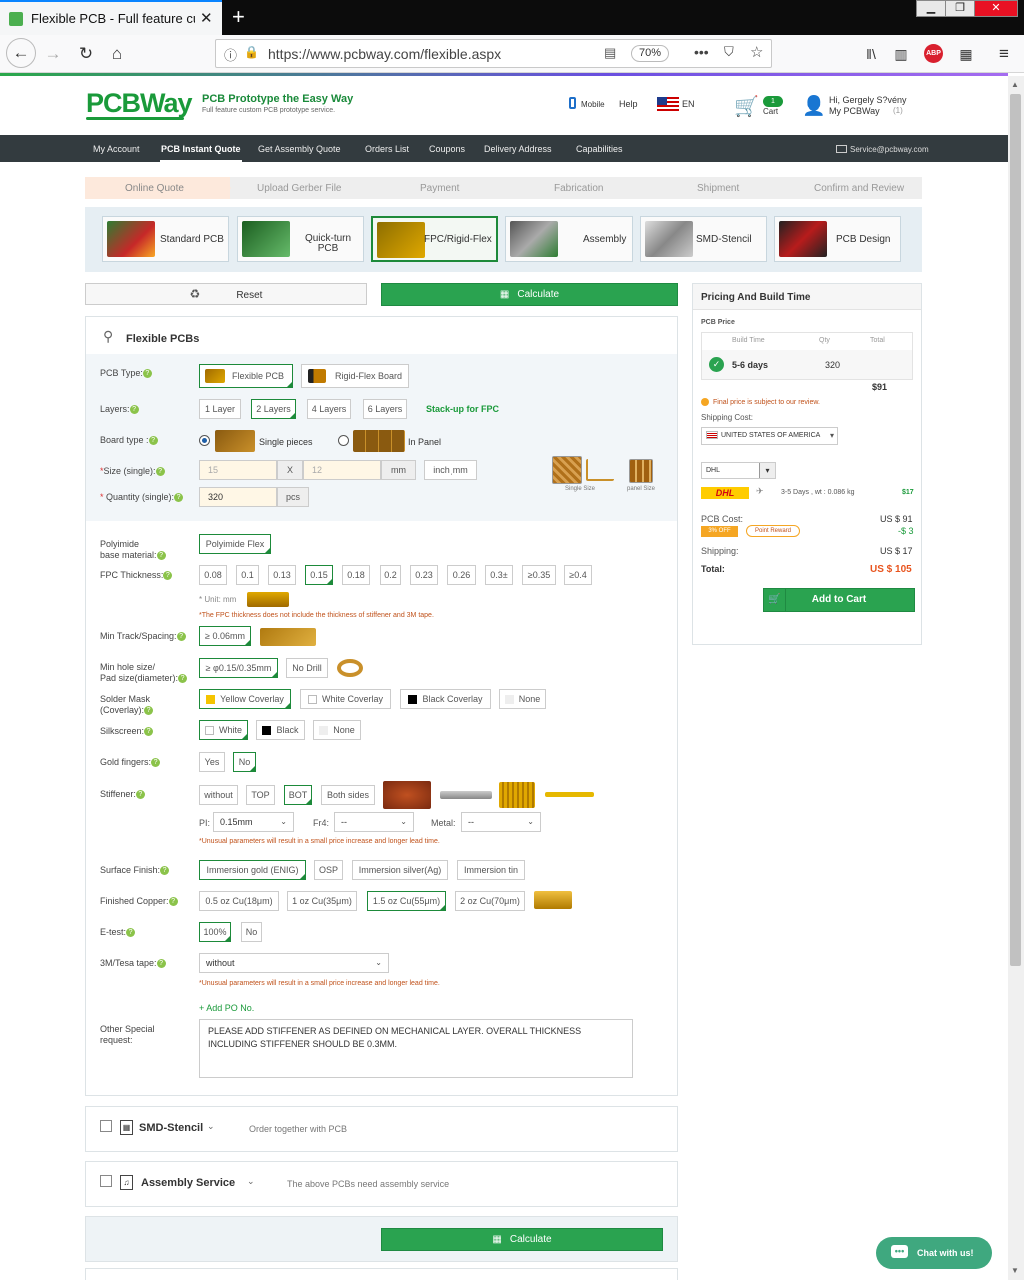 This screenshot has height=1280, width=1024. Describe the element at coordinates (299, 149) in the screenshot. I see `nav-assembly-quote: Get Assembly Quote` at that location.